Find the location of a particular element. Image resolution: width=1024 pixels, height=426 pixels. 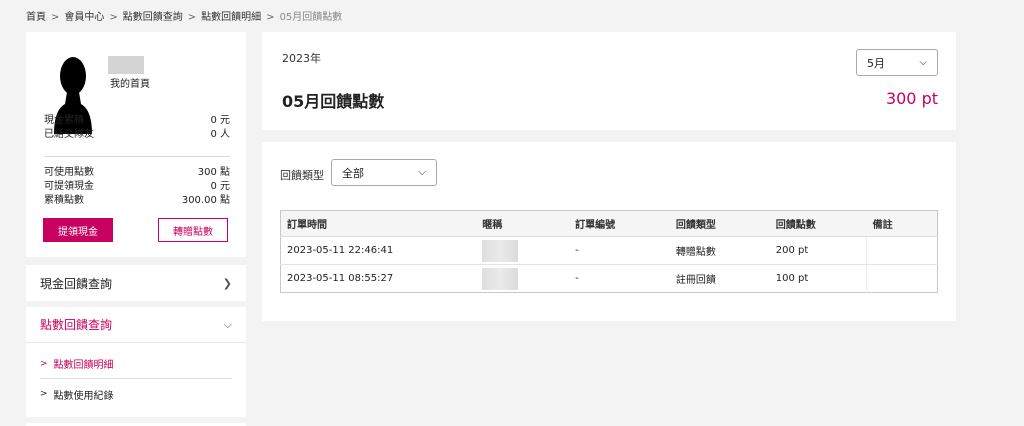

breadcrumb-current: 05月回饋點數 is located at coordinates (311, 17).